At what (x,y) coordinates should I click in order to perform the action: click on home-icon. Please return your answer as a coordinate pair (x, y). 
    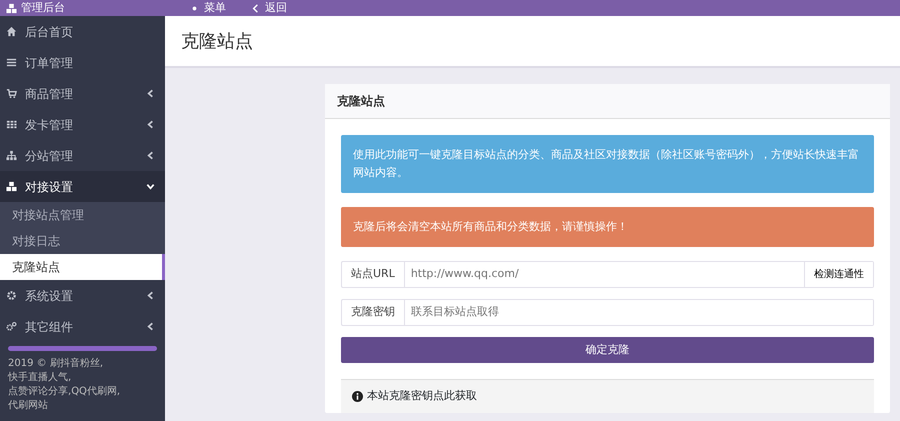
    Looking at the image, I should click on (11, 31).